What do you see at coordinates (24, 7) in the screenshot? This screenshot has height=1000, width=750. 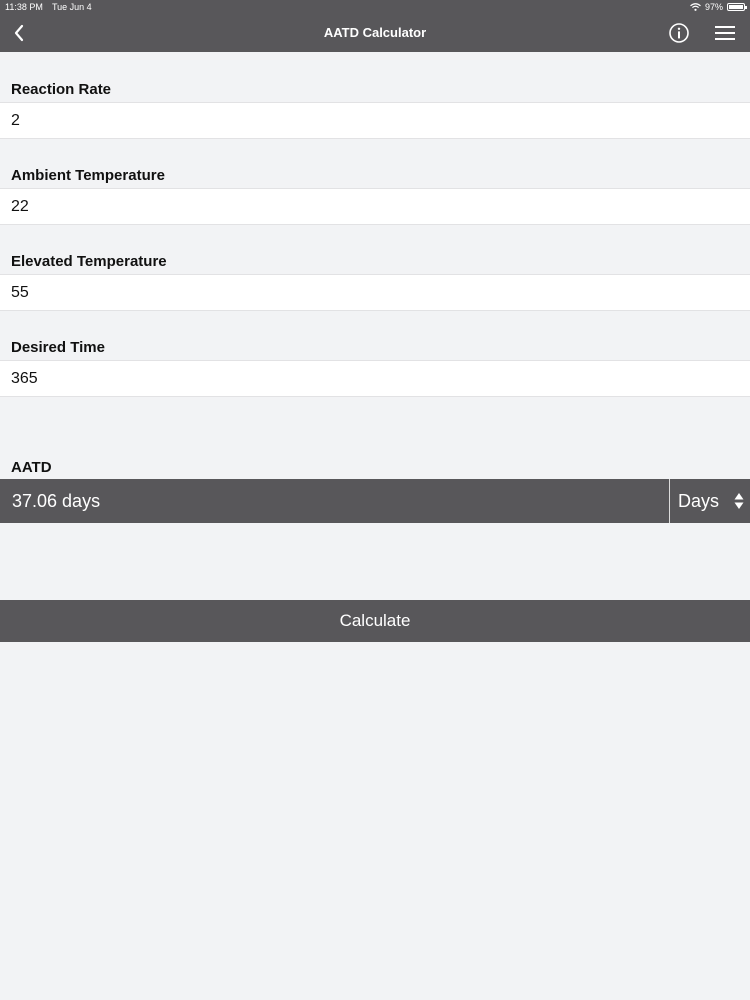 I see `status-time: 11:38 PM` at bounding box center [24, 7].